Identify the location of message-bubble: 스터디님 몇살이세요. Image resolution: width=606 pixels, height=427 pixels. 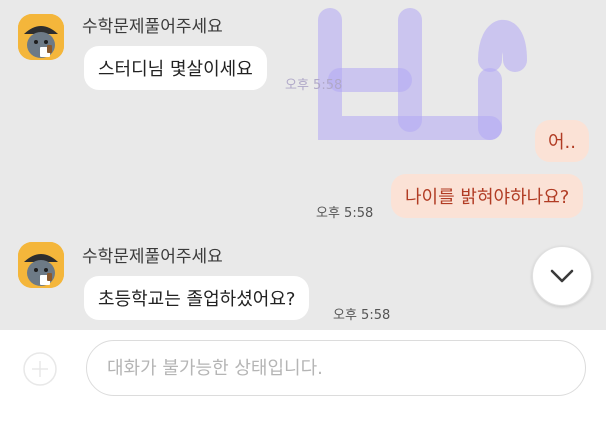
(175, 68).